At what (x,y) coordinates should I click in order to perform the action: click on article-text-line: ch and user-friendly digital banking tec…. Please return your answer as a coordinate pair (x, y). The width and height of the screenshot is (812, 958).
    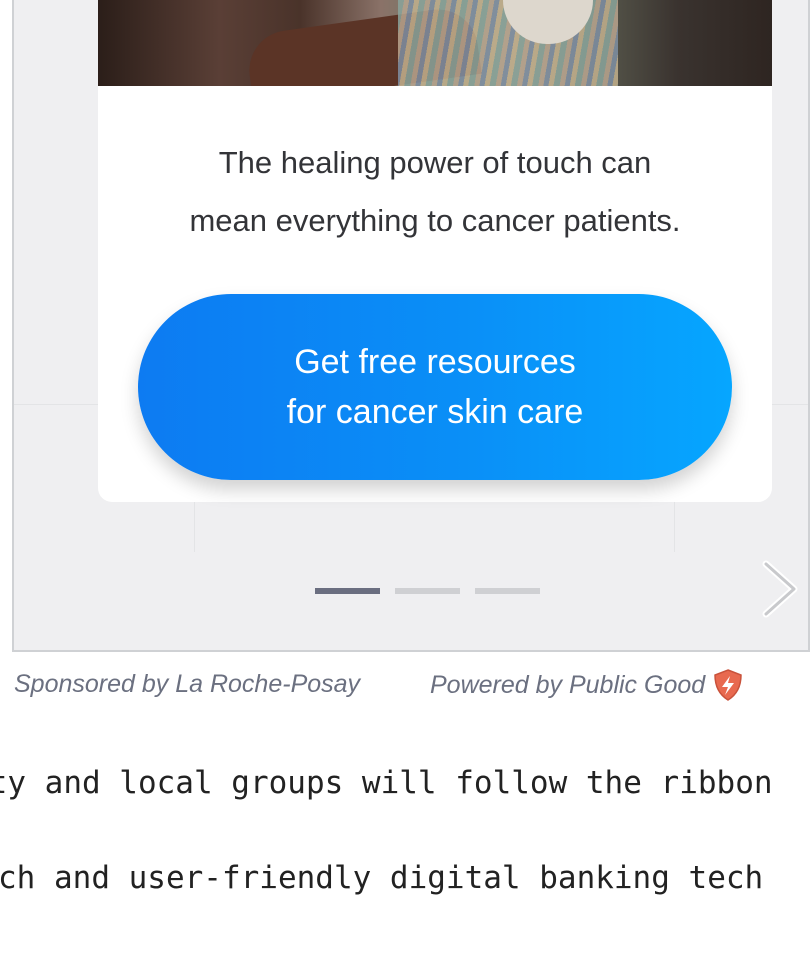
    Looking at the image, I should click on (382, 878).